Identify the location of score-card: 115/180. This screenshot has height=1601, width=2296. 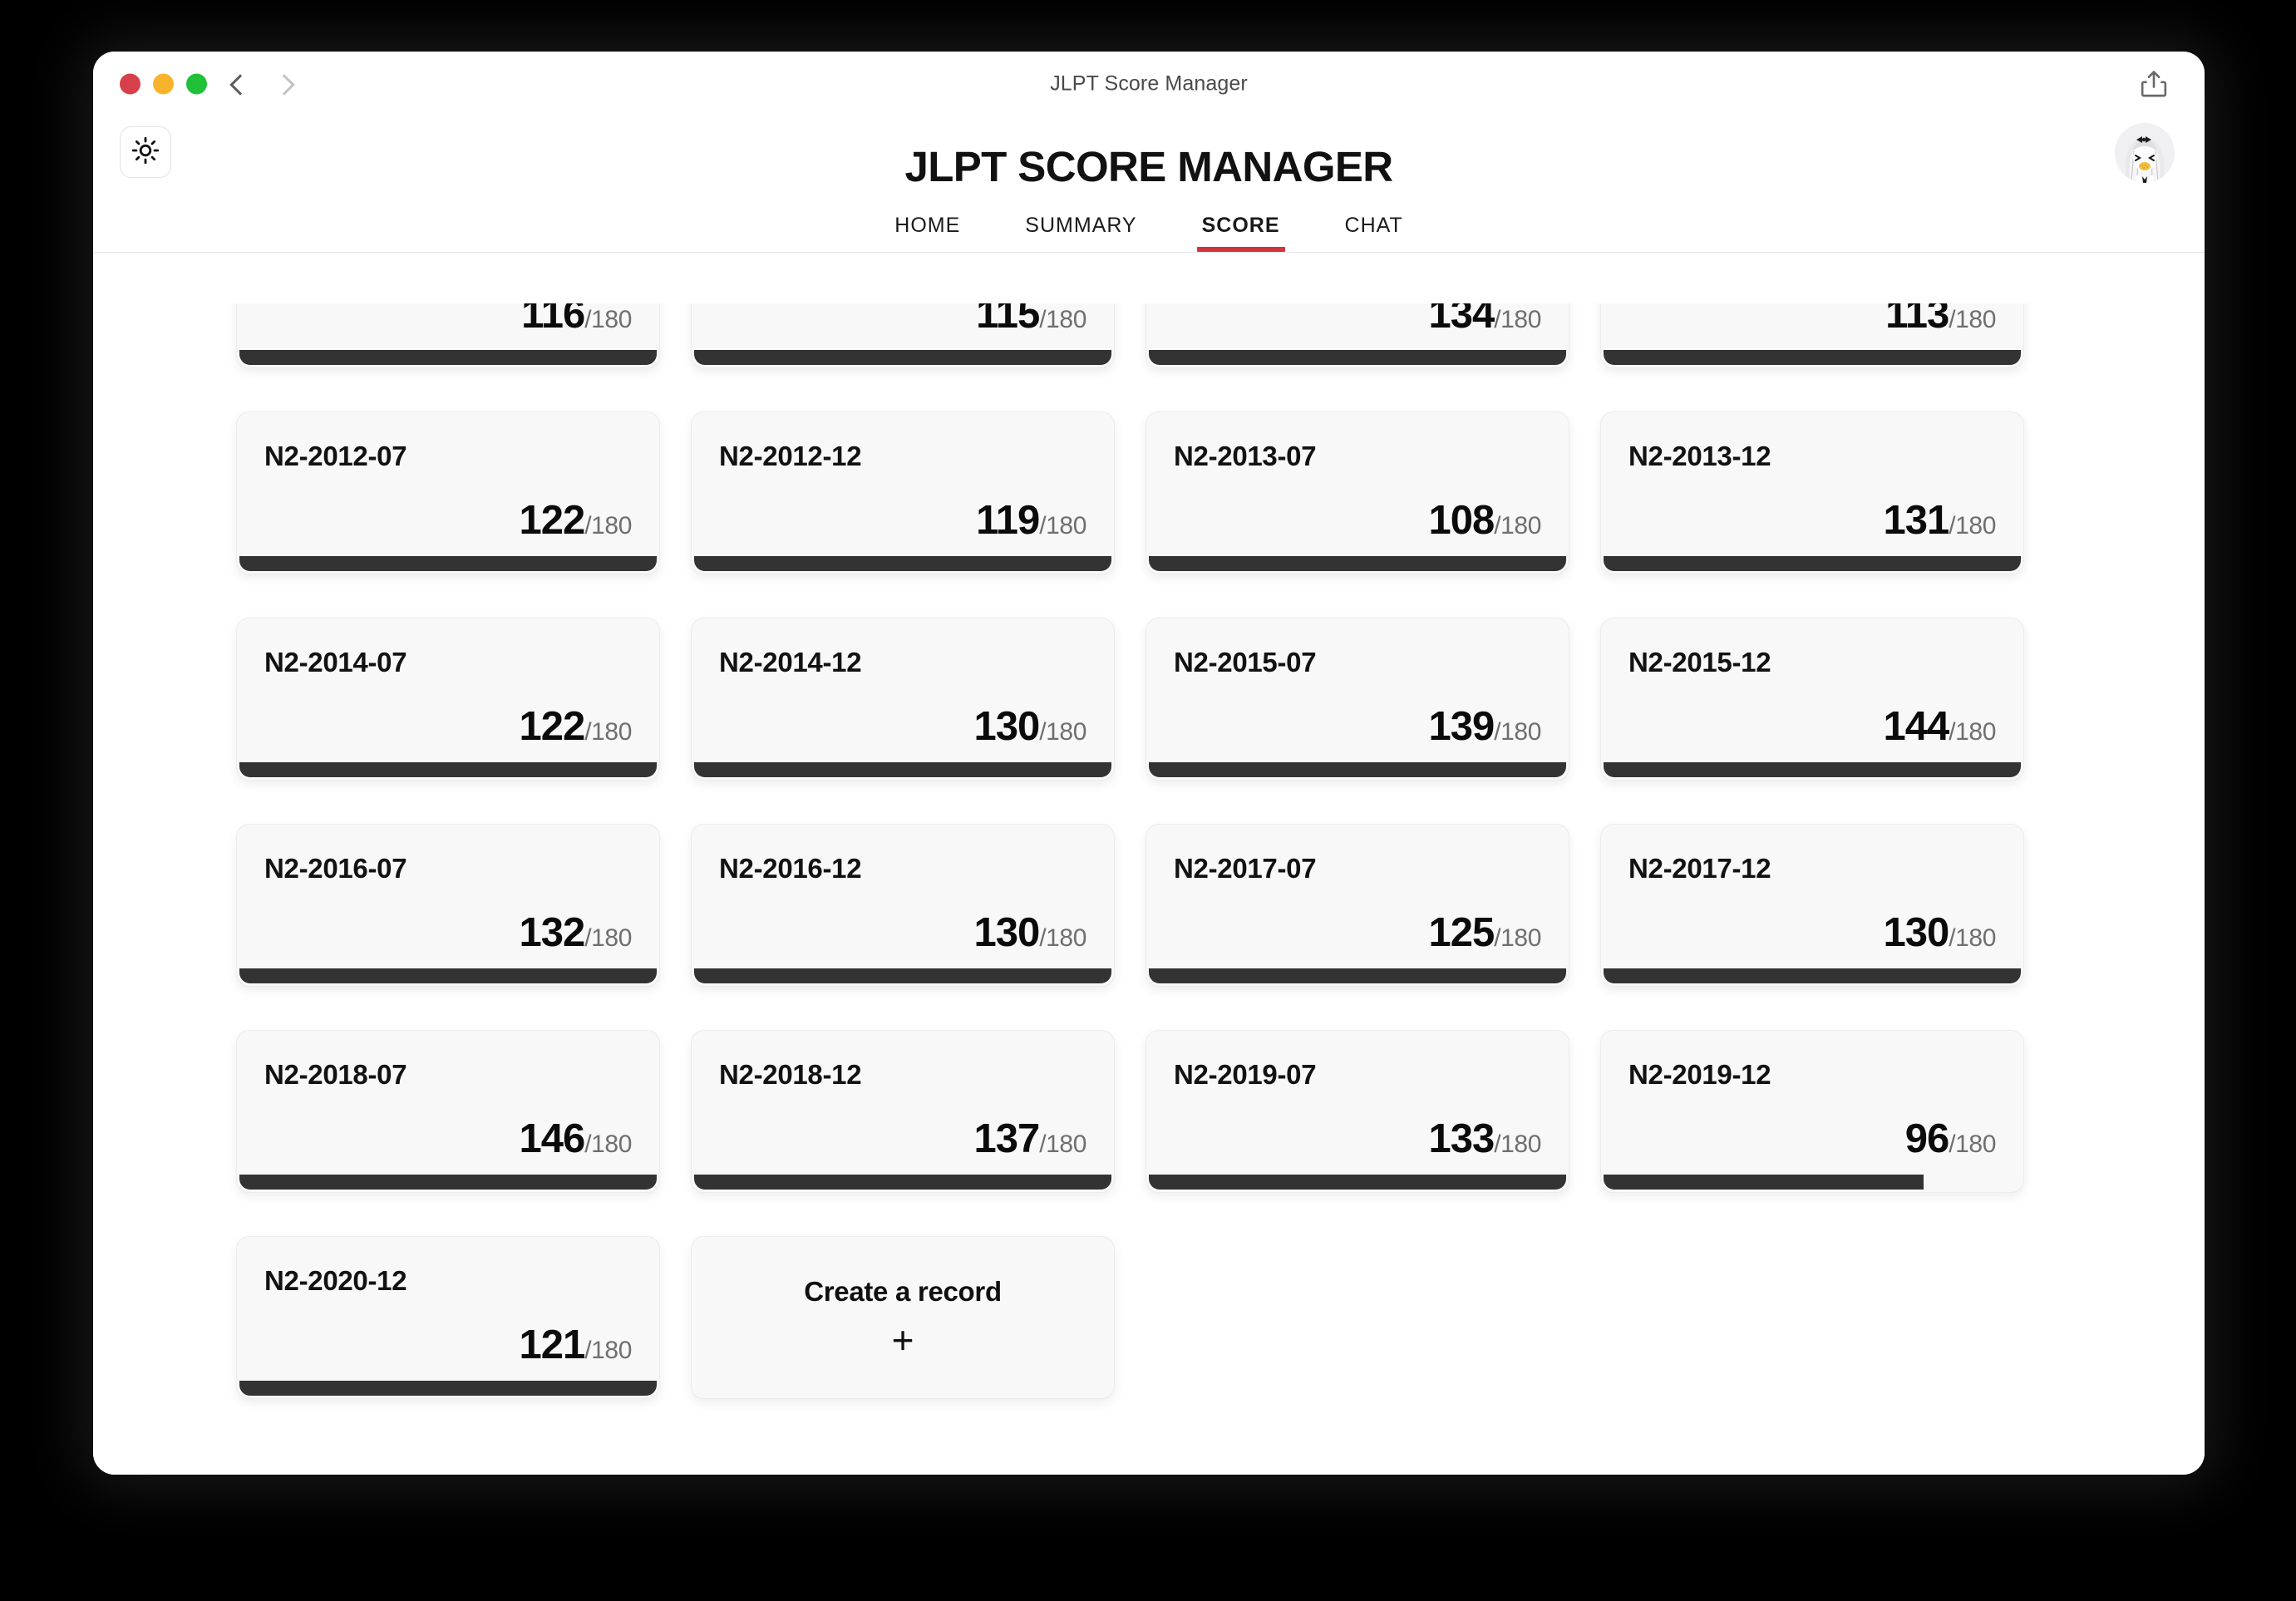
(903, 335).